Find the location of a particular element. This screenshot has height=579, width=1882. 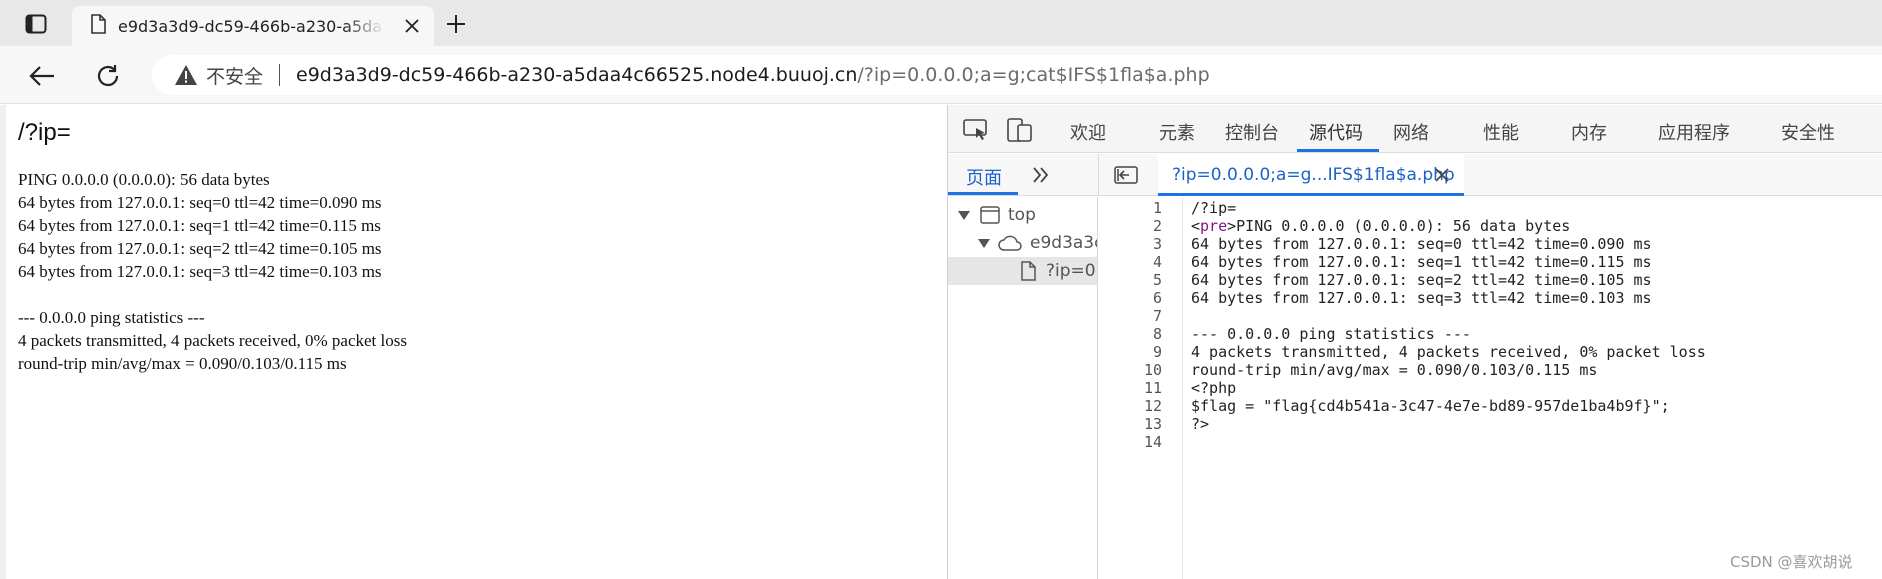

line-number: 9 is located at coordinates (1157, 352).